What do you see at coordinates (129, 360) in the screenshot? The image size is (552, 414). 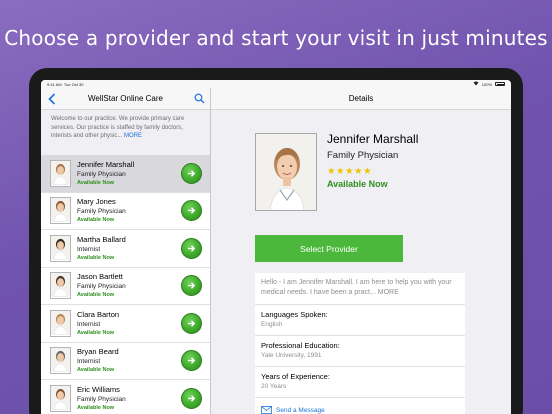 I see `provider-info: Bryan Beard Internist Available Now` at bounding box center [129, 360].